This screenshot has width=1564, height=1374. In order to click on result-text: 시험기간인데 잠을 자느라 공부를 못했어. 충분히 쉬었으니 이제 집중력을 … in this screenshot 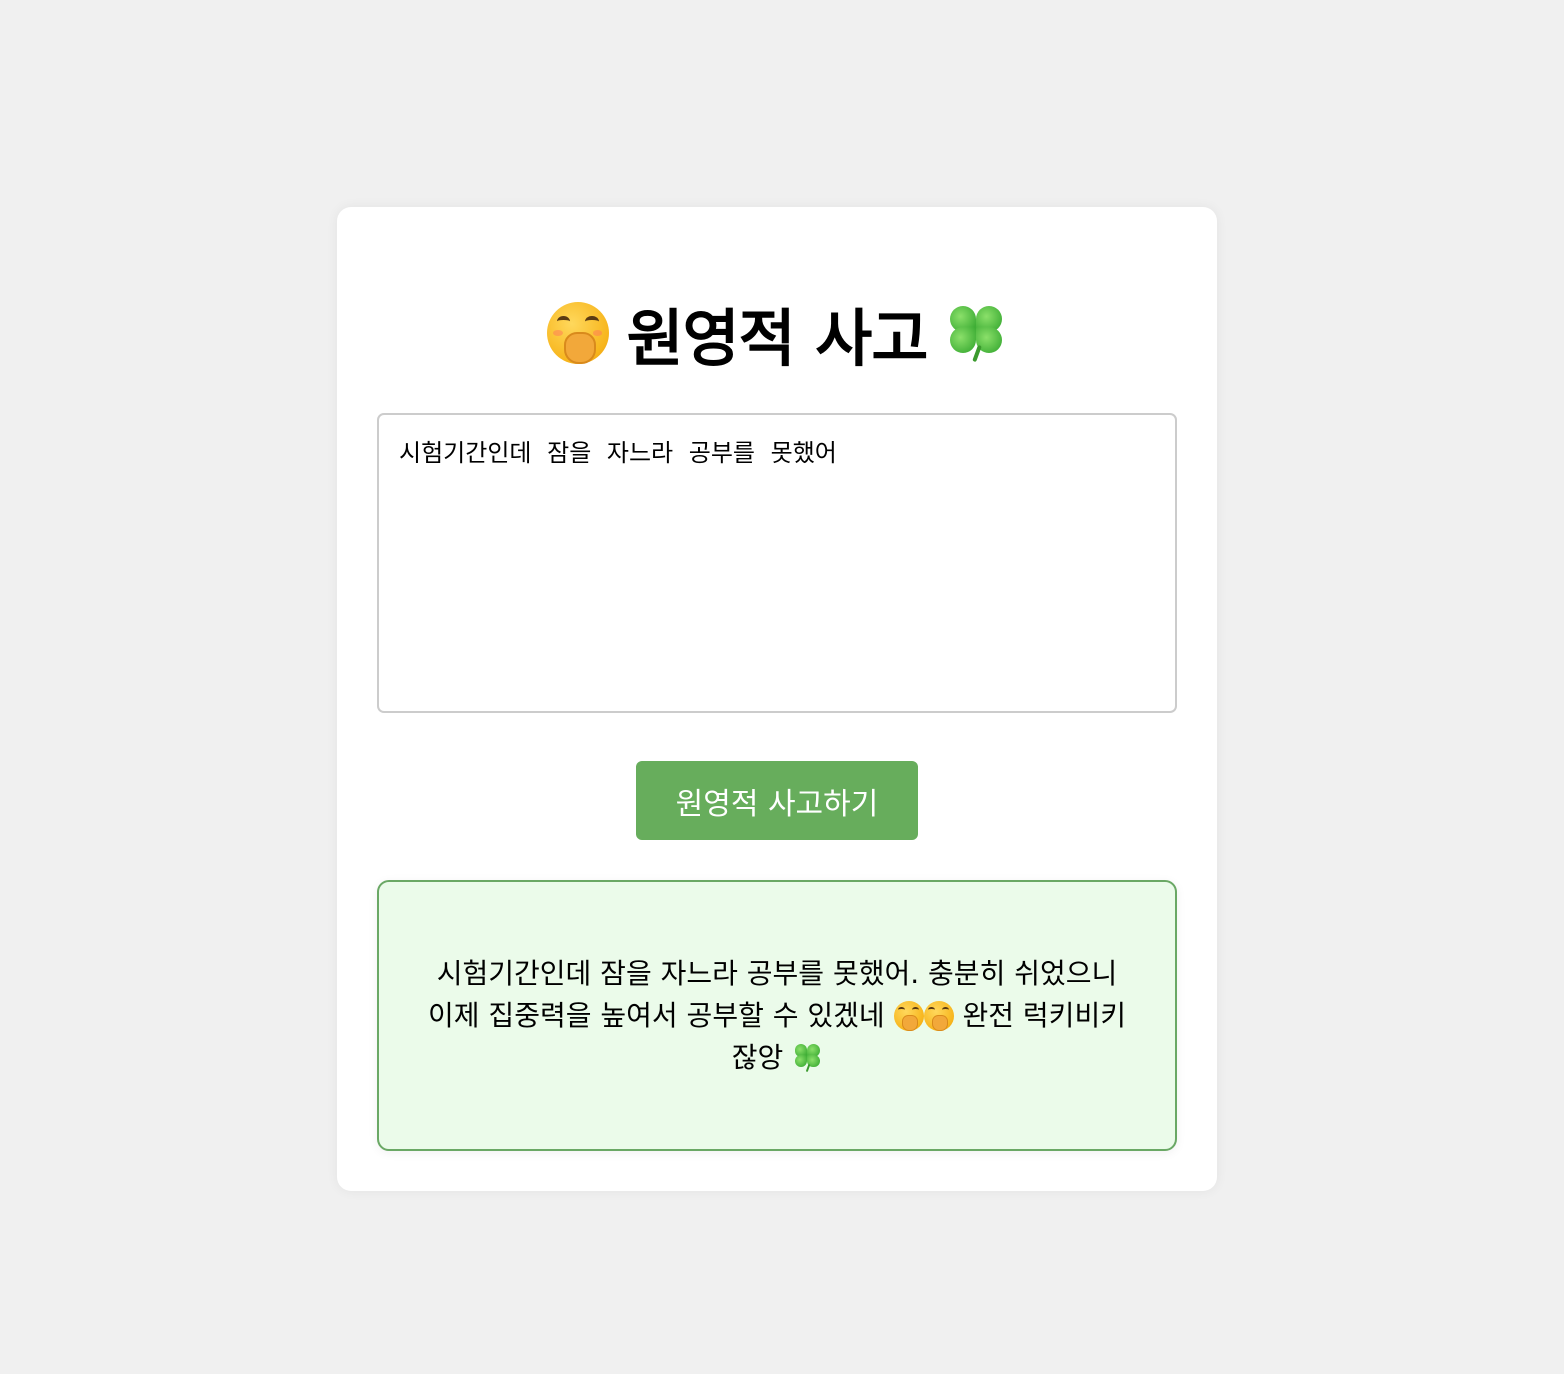, I will do `click(777, 1016)`.